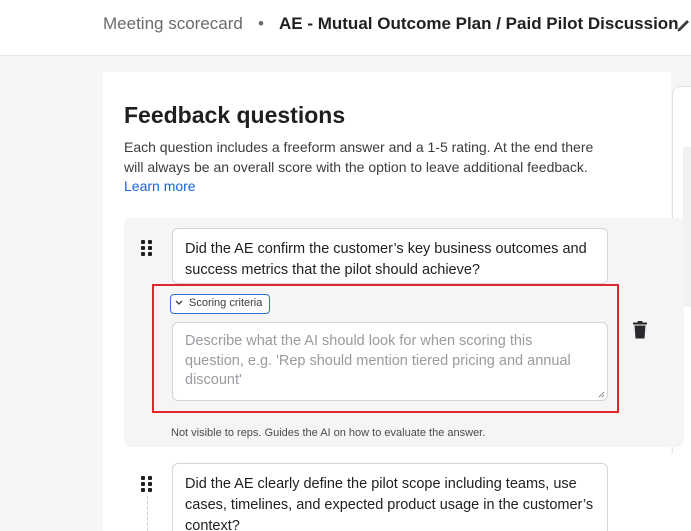  I want to click on pencil-icon, so click(683, 24).